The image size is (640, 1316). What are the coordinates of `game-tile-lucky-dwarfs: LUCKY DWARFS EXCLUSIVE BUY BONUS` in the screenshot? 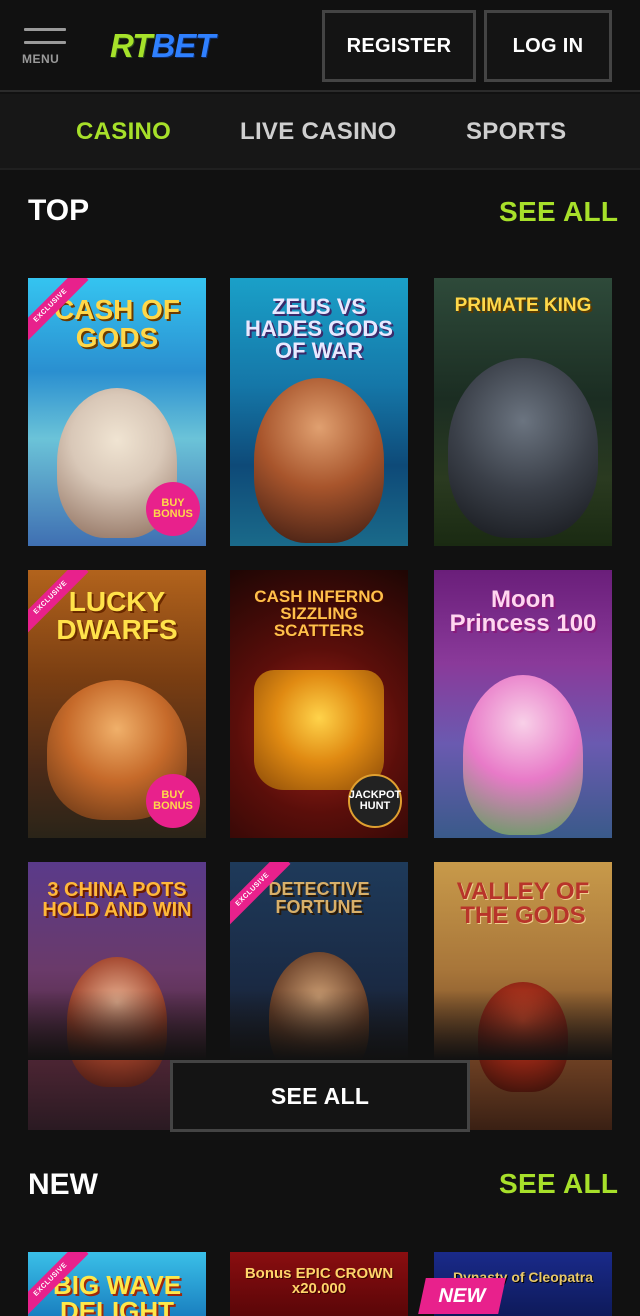 It's located at (117, 704).